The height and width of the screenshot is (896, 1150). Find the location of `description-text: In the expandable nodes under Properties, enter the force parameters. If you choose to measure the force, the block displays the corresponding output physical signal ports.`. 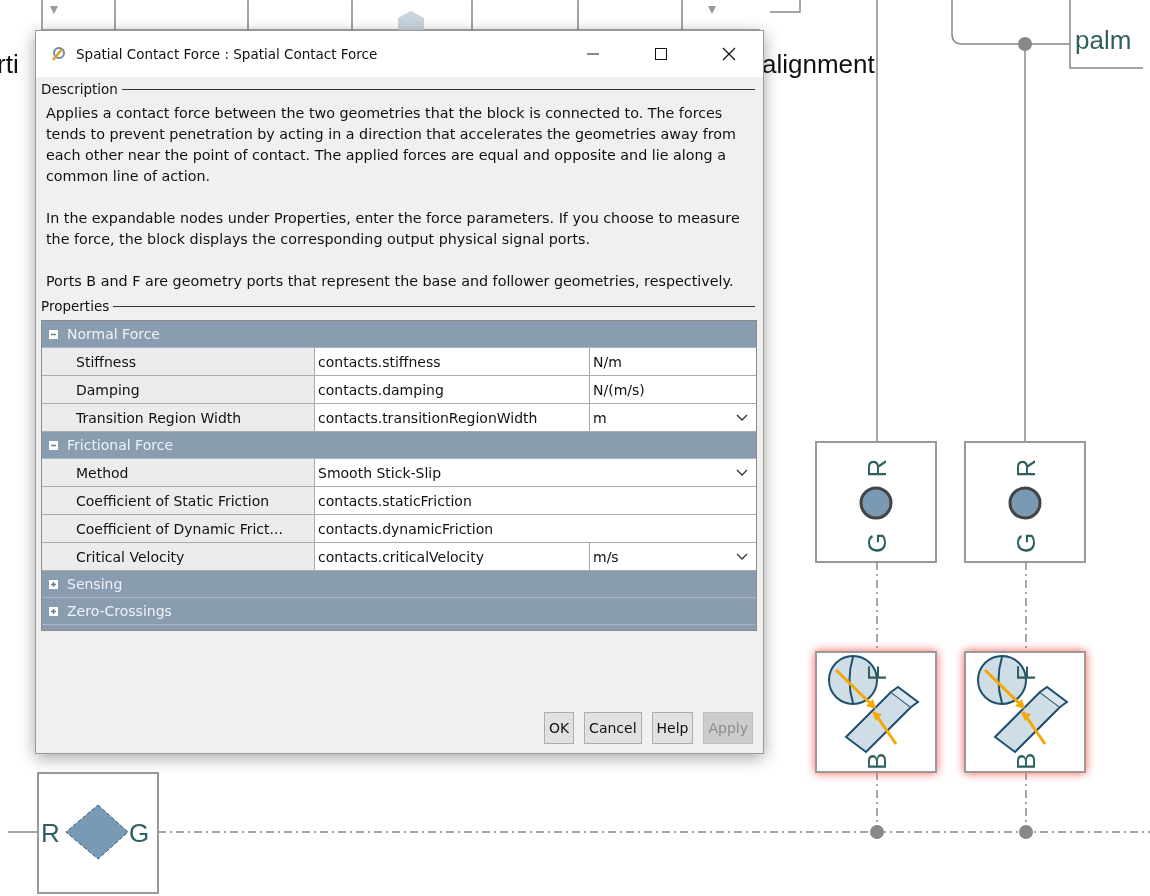

description-text: In the expandable nodes under Properties, enter the force parameters. If you choose to measure the force, the block displays the corresponding output physical signal ports. is located at coordinates (393, 229).